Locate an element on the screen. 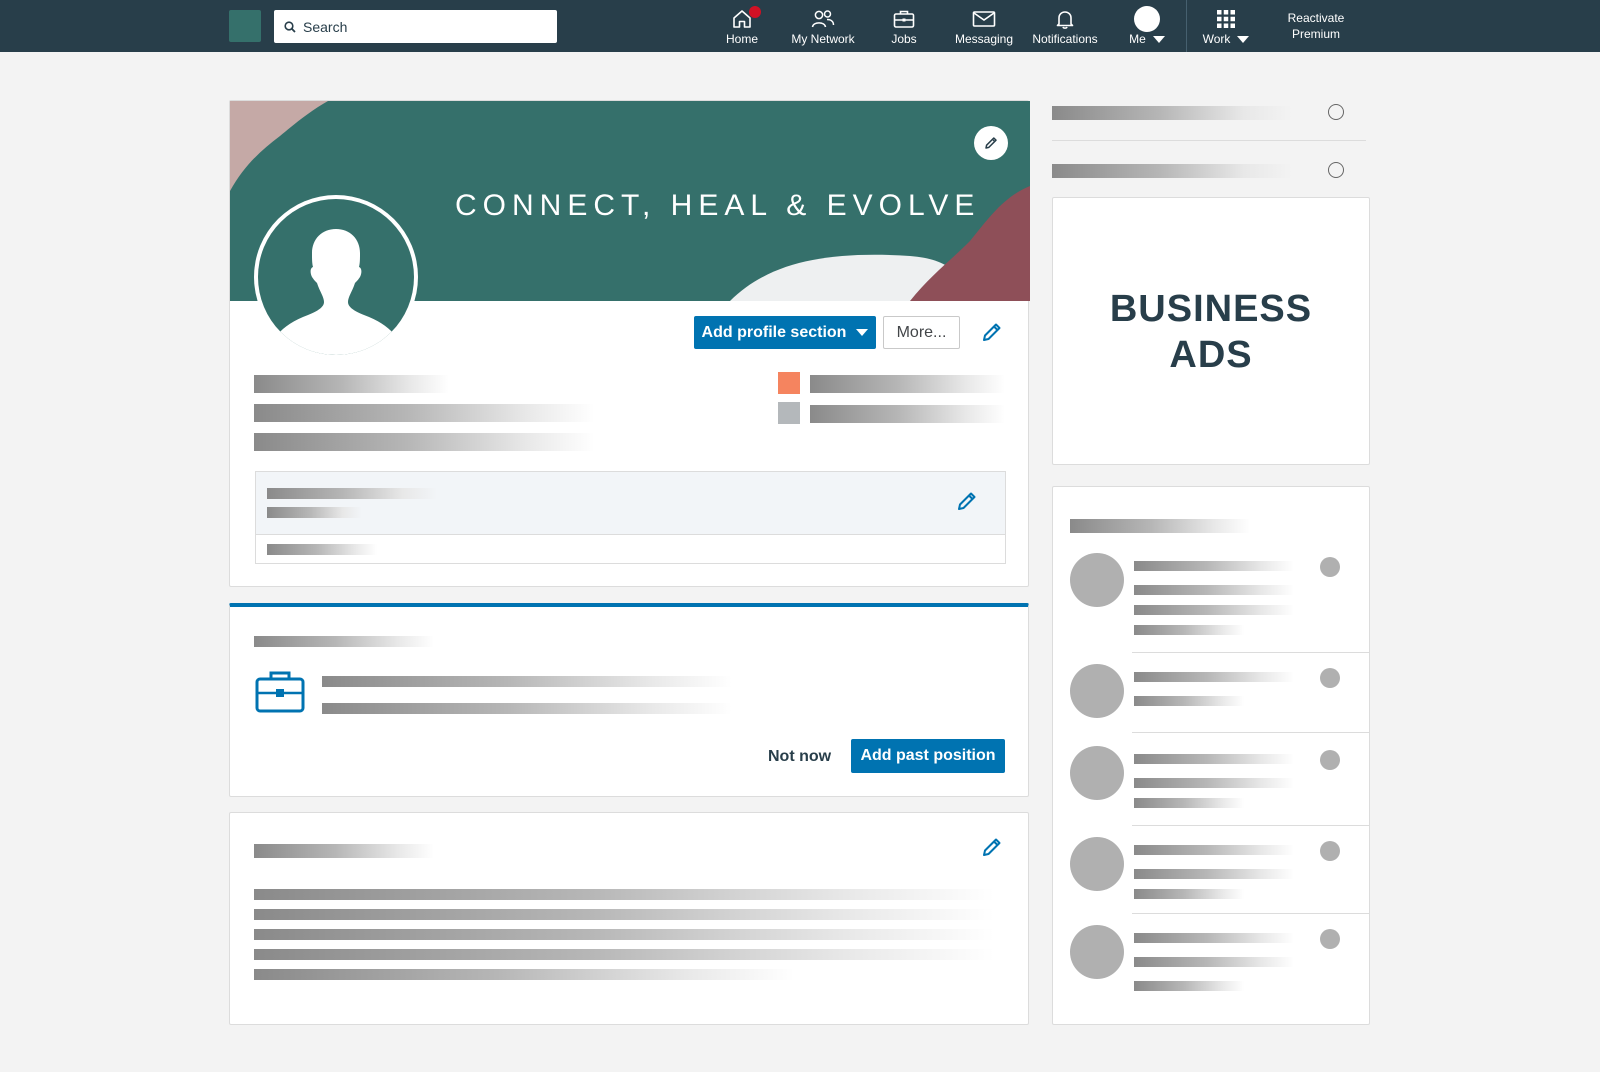 This screenshot has width=1600, height=1072. add-profile-section-button: Add profile section is located at coordinates (785, 332).